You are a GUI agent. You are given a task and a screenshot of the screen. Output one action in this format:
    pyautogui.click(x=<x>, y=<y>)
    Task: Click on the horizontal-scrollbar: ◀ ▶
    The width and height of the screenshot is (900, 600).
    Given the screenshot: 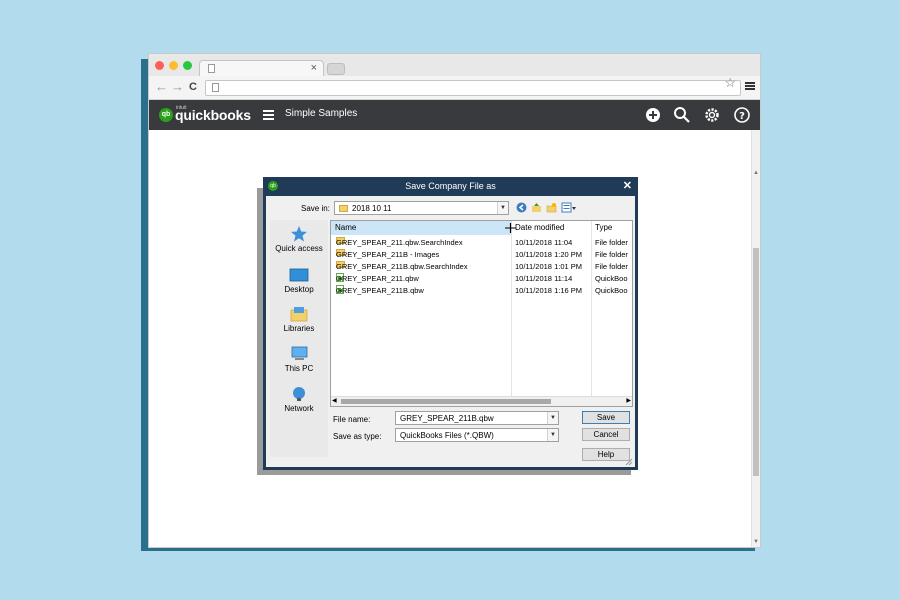 What is the action you would take?
    pyautogui.click(x=481, y=401)
    